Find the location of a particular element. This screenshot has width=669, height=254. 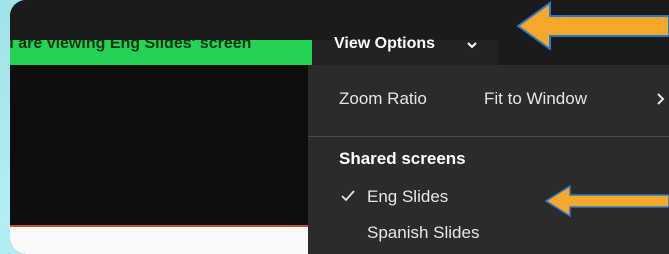

view-options-button: View Options is located at coordinates (405, 50).